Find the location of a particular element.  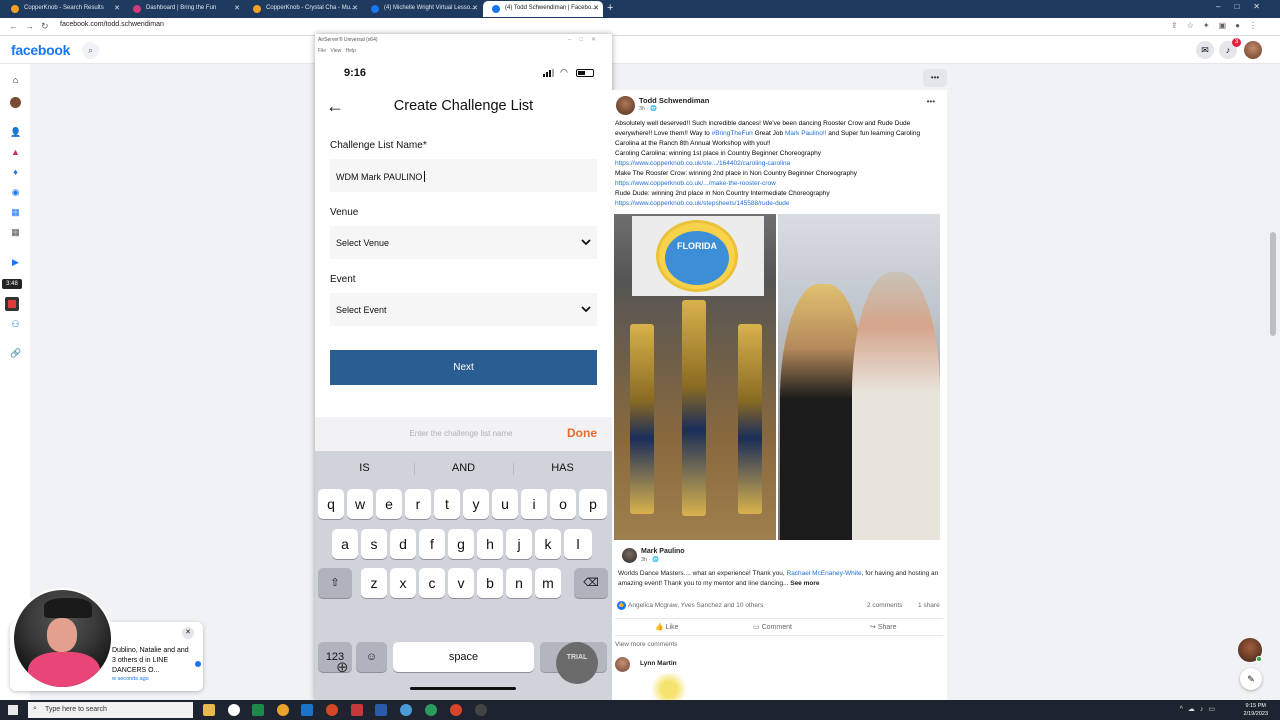

shift-key-icon: ⇧ is located at coordinates (335, 583).